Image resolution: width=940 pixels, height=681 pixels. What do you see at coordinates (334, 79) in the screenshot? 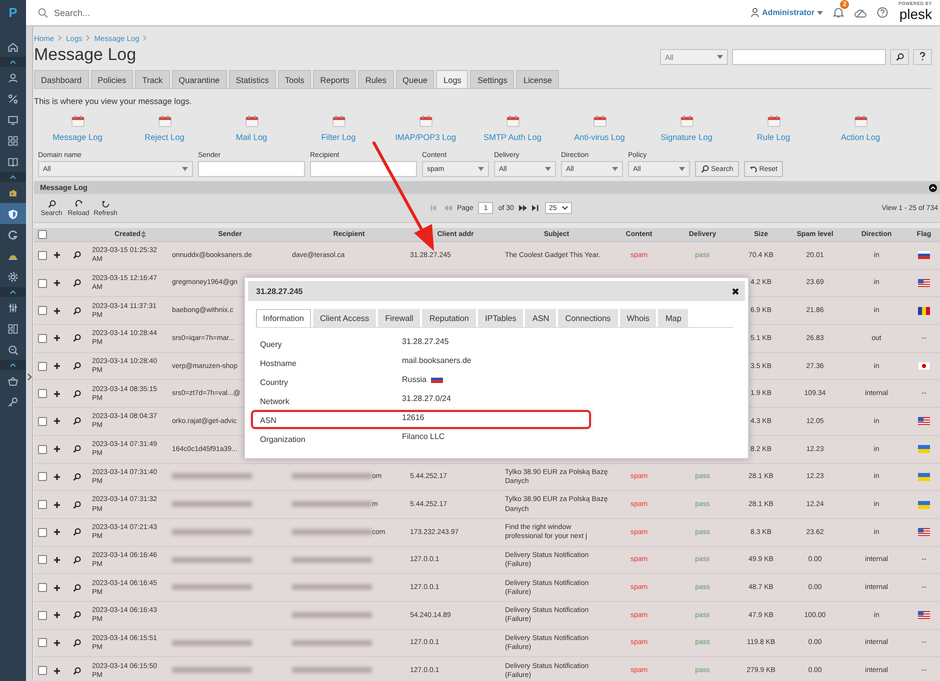
I see `tab: Reports` at bounding box center [334, 79].